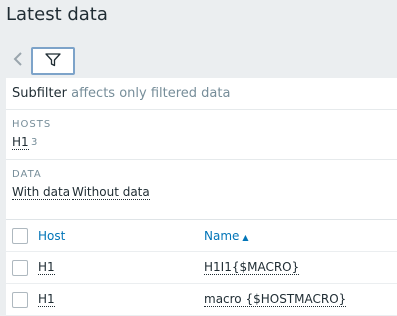  Describe the element at coordinates (20, 143) in the screenshot. I see `subfilter-host-h1: H1` at that location.